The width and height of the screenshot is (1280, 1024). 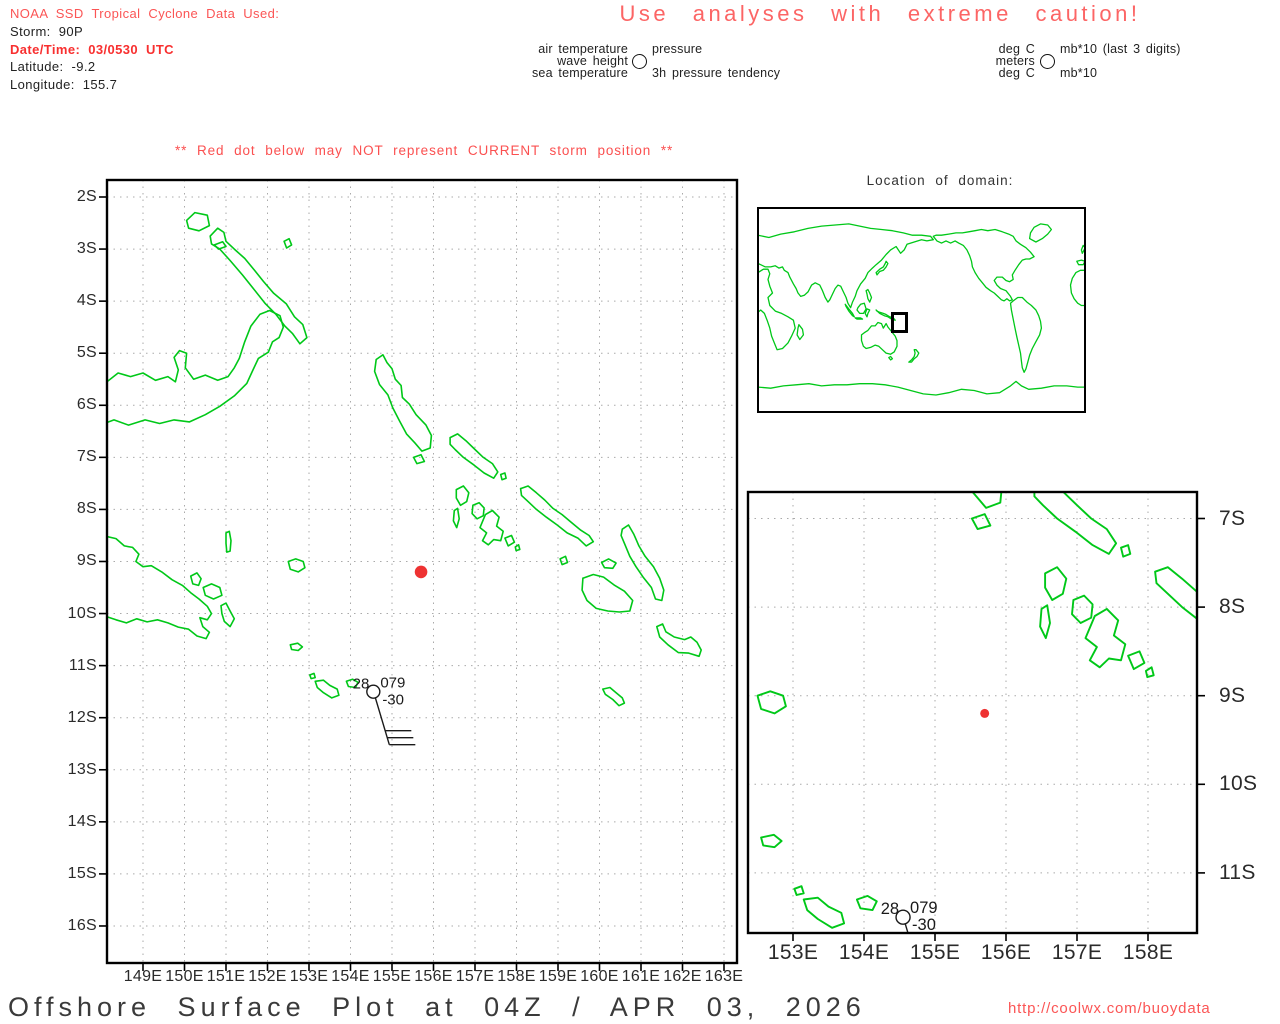 I want to click on lat-axis-label-main: 8S, so click(x=86, y=509).